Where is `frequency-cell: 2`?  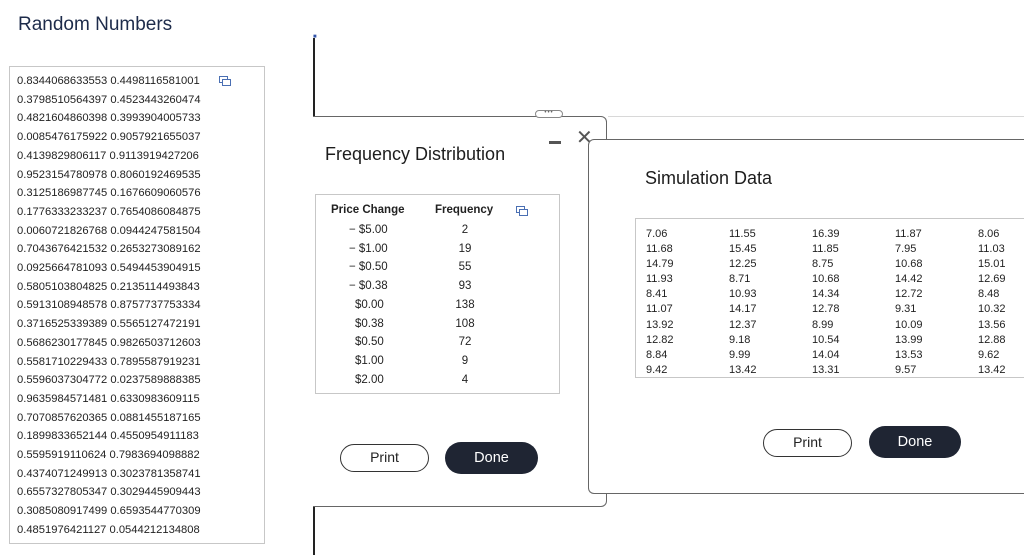
frequency-cell: 2 is located at coordinates (465, 230).